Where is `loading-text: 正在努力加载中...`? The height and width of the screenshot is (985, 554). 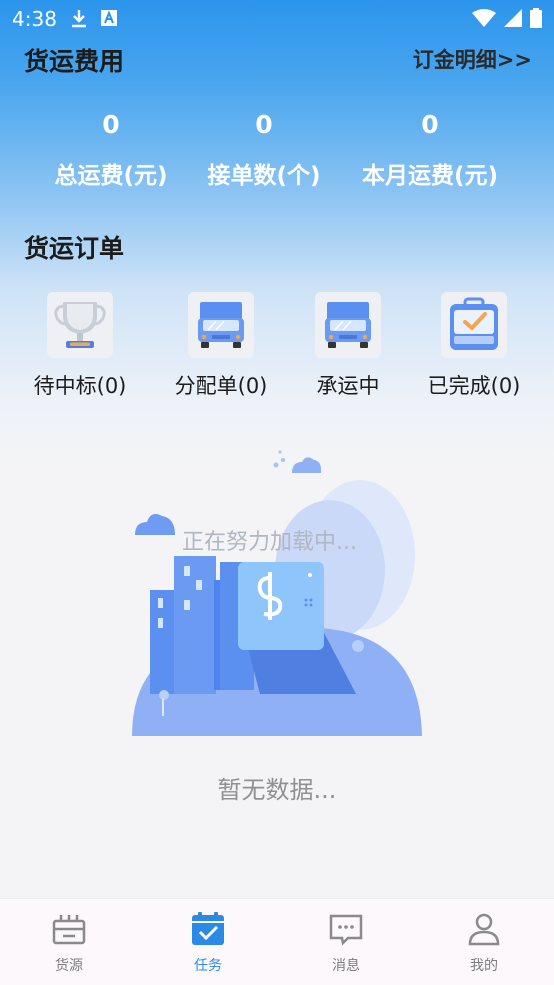 loading-text: 正在努力加载中... is located at coordinates (269, 542).